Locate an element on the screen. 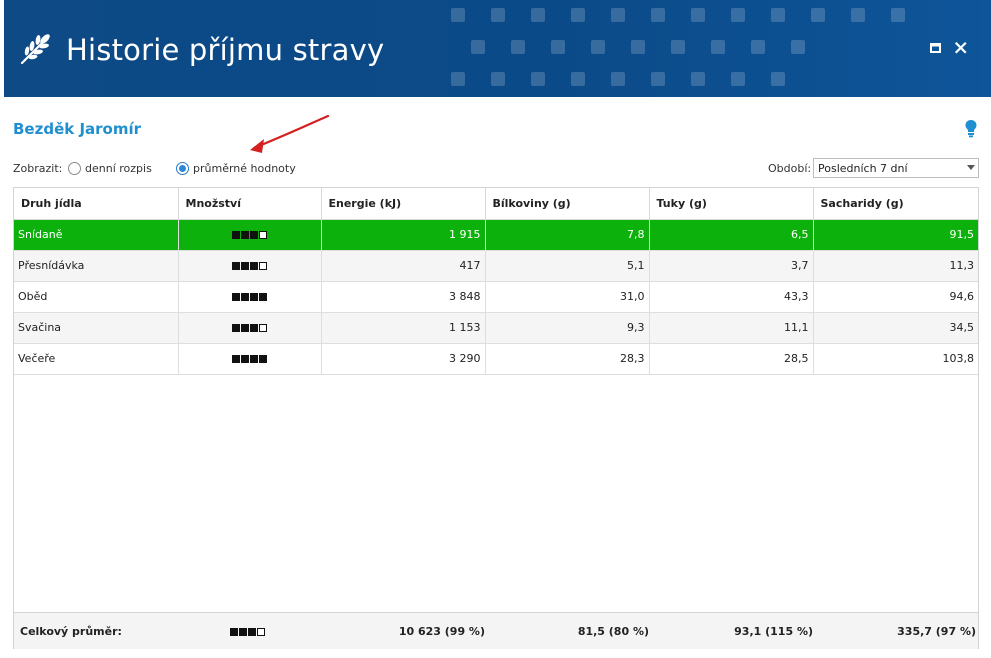  col-header-carbs: Sacharidy (g) is located at coordinates (895, 204).